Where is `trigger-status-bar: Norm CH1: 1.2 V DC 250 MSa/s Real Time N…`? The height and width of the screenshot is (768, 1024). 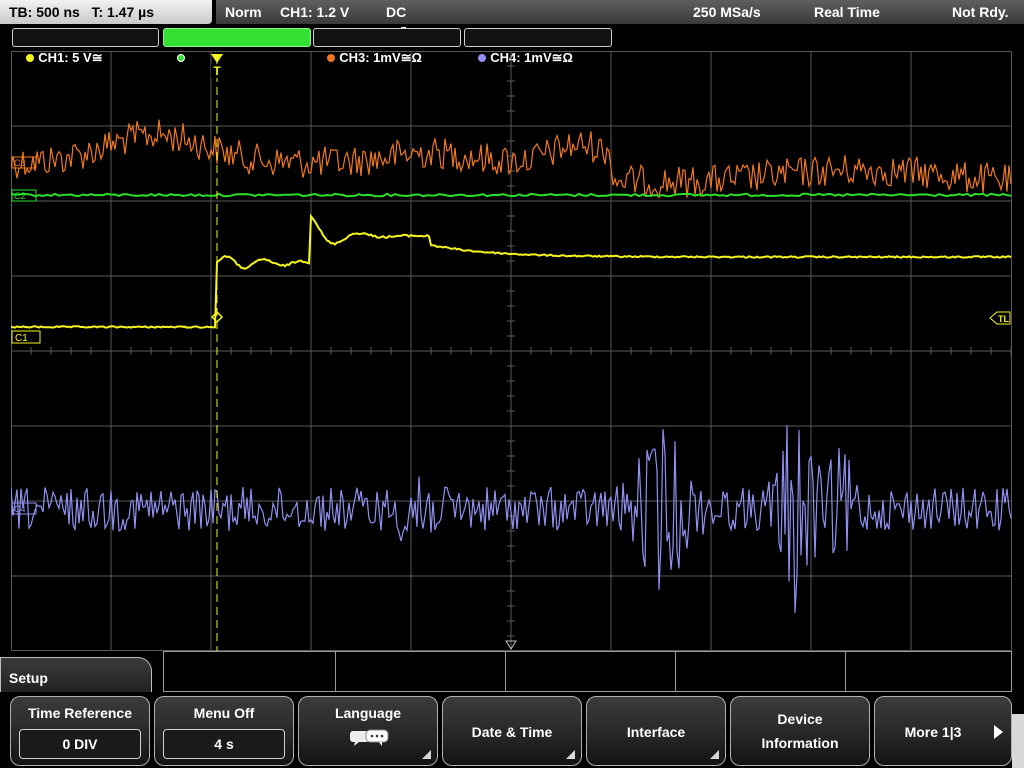 trigger-status-bar: Norm CH1: 1.2 V DC 250 MSa/s Real Time N… is located at coordinates (620, 19).